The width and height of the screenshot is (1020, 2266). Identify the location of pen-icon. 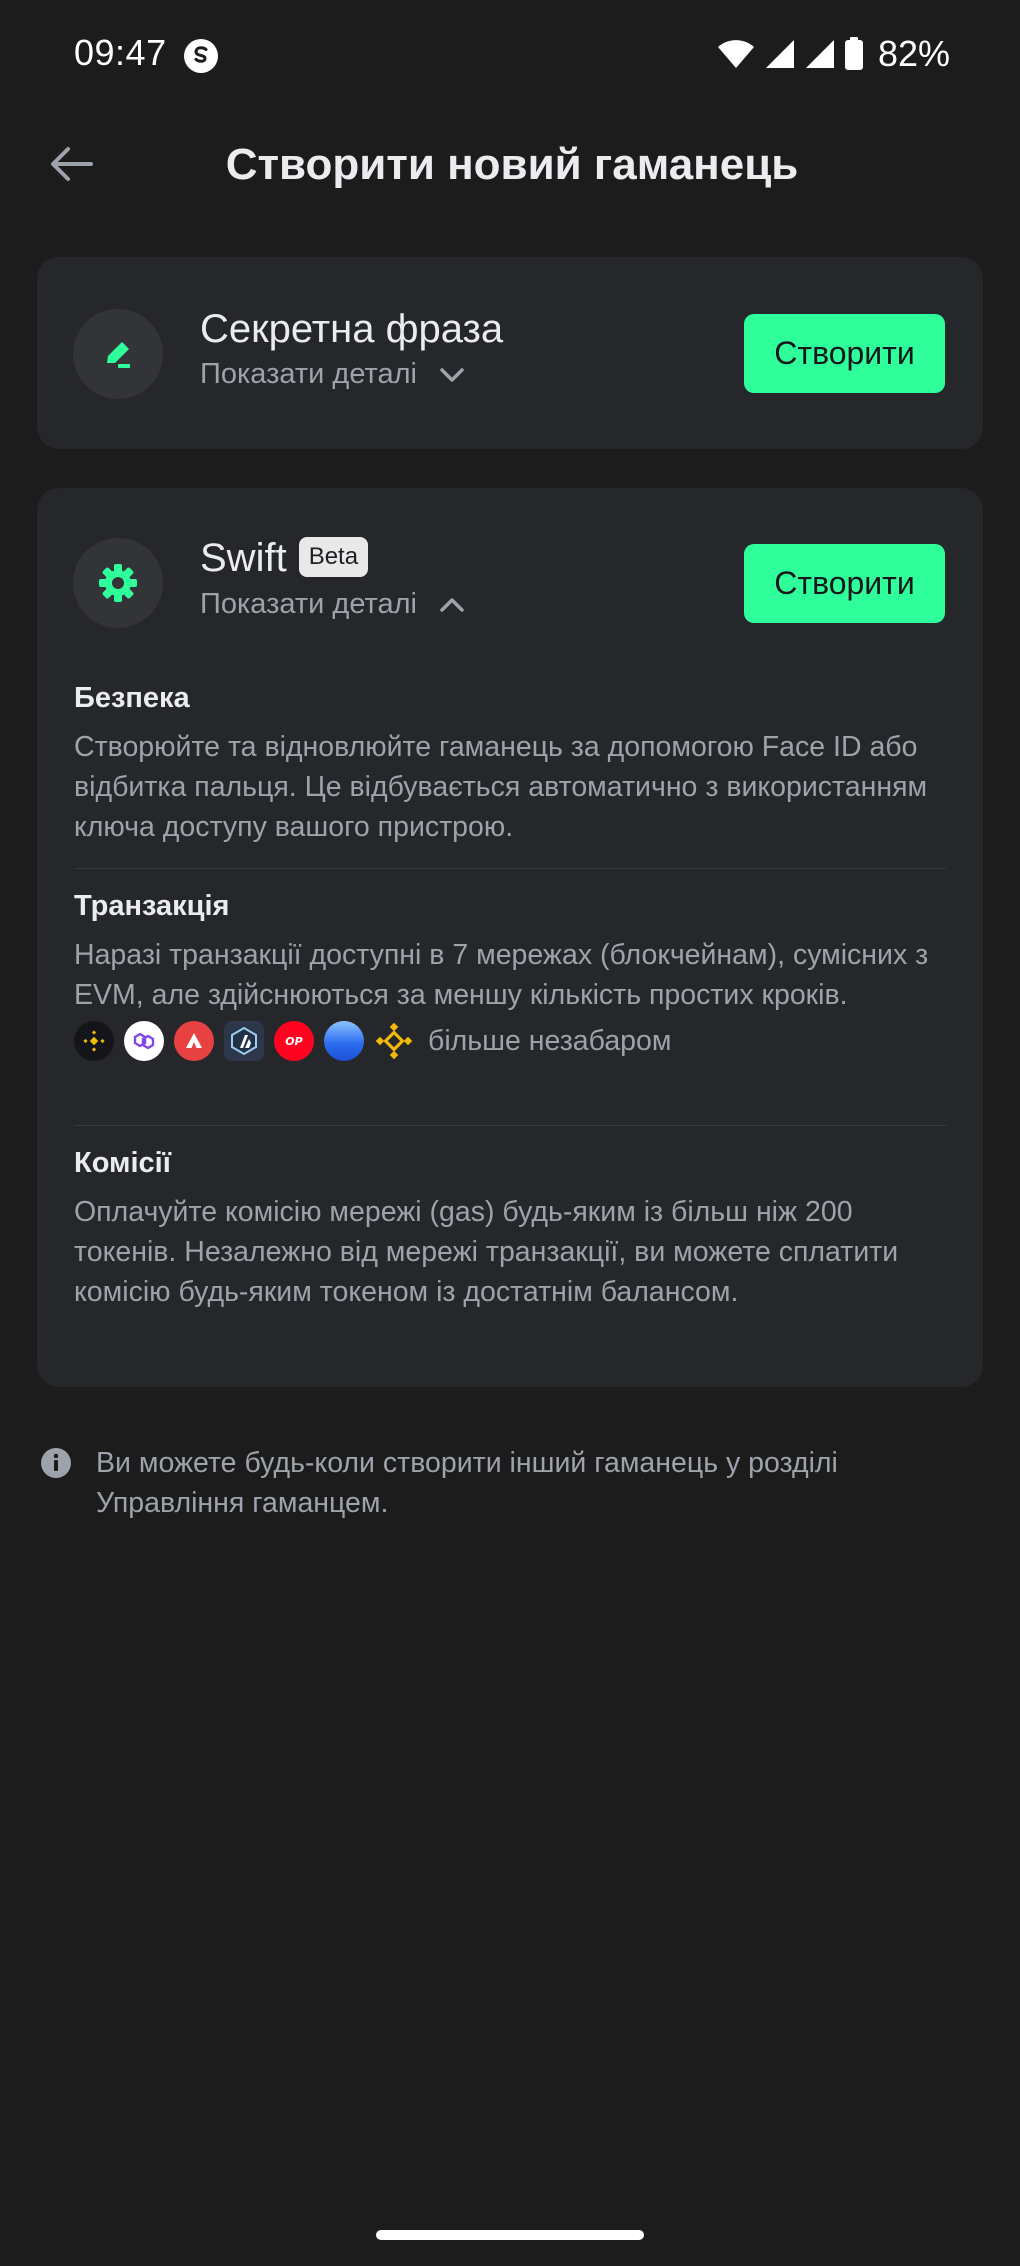
(118, 354).